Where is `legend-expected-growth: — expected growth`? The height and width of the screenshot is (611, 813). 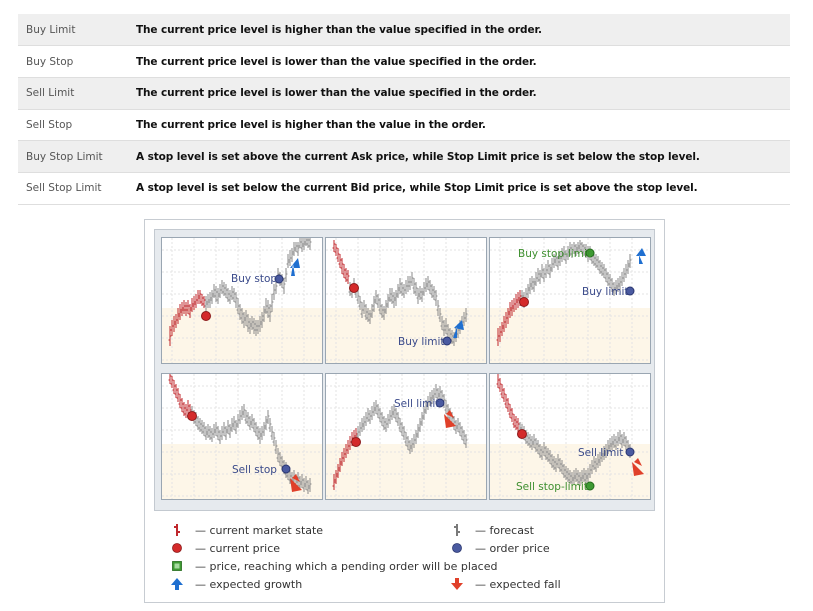
legend-expected-growth: — expected growth is located at coordinates (233, 584).